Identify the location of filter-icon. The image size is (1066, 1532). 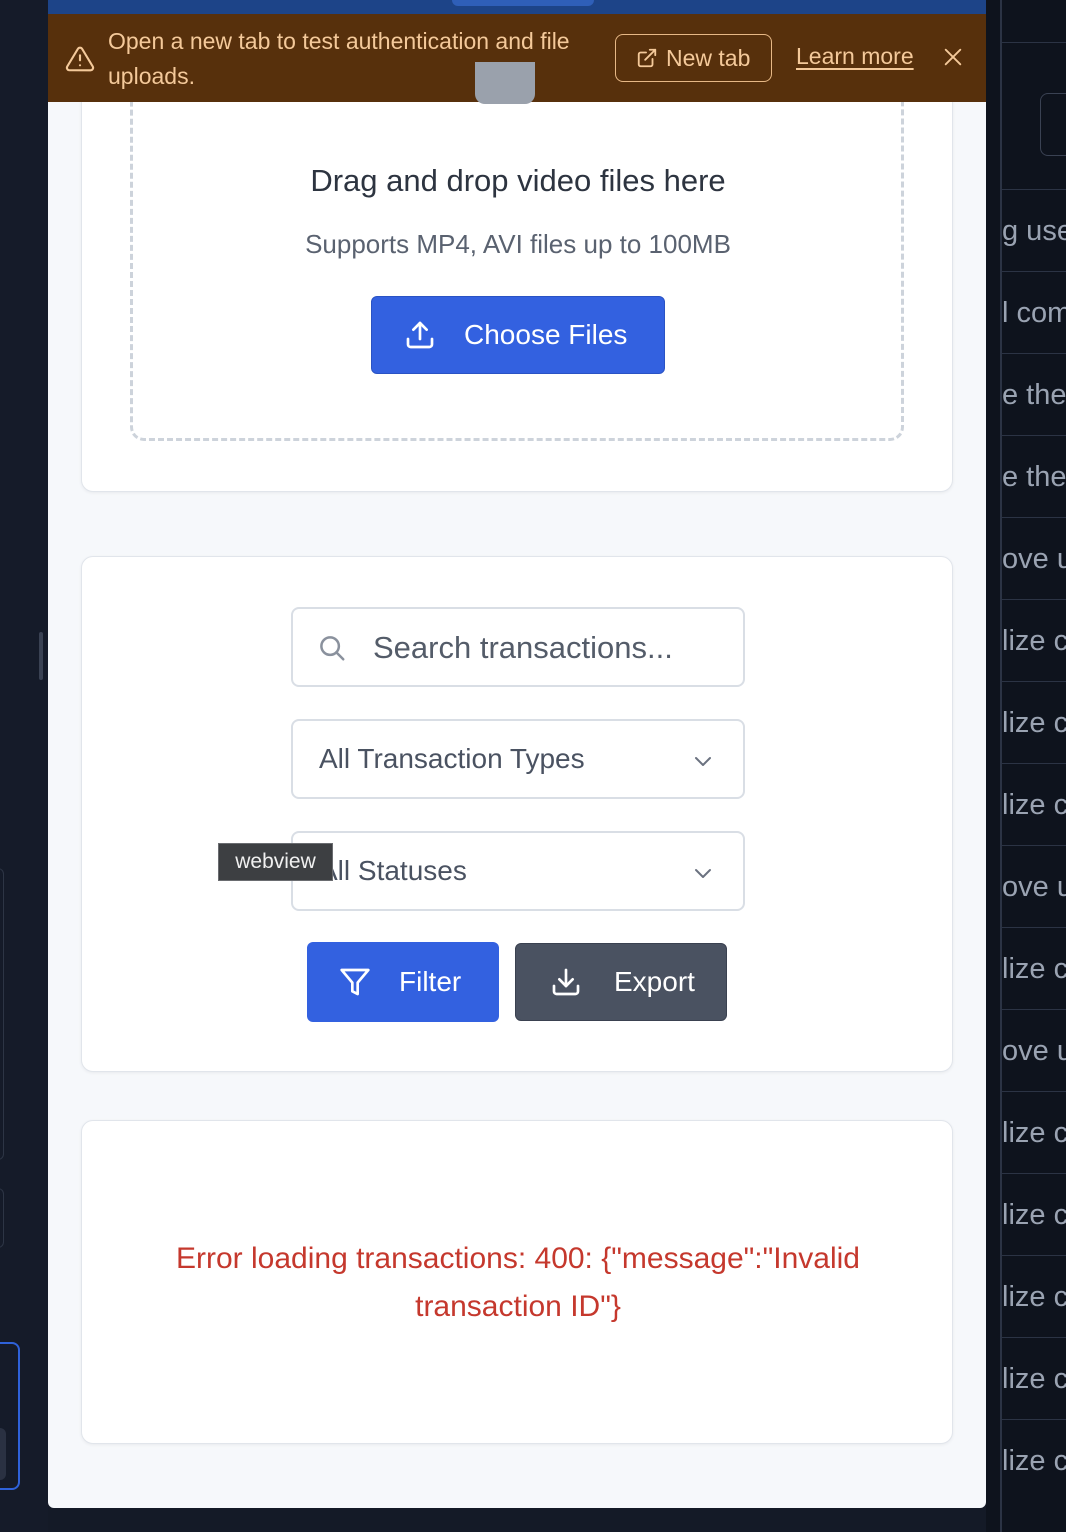
(355, 982).